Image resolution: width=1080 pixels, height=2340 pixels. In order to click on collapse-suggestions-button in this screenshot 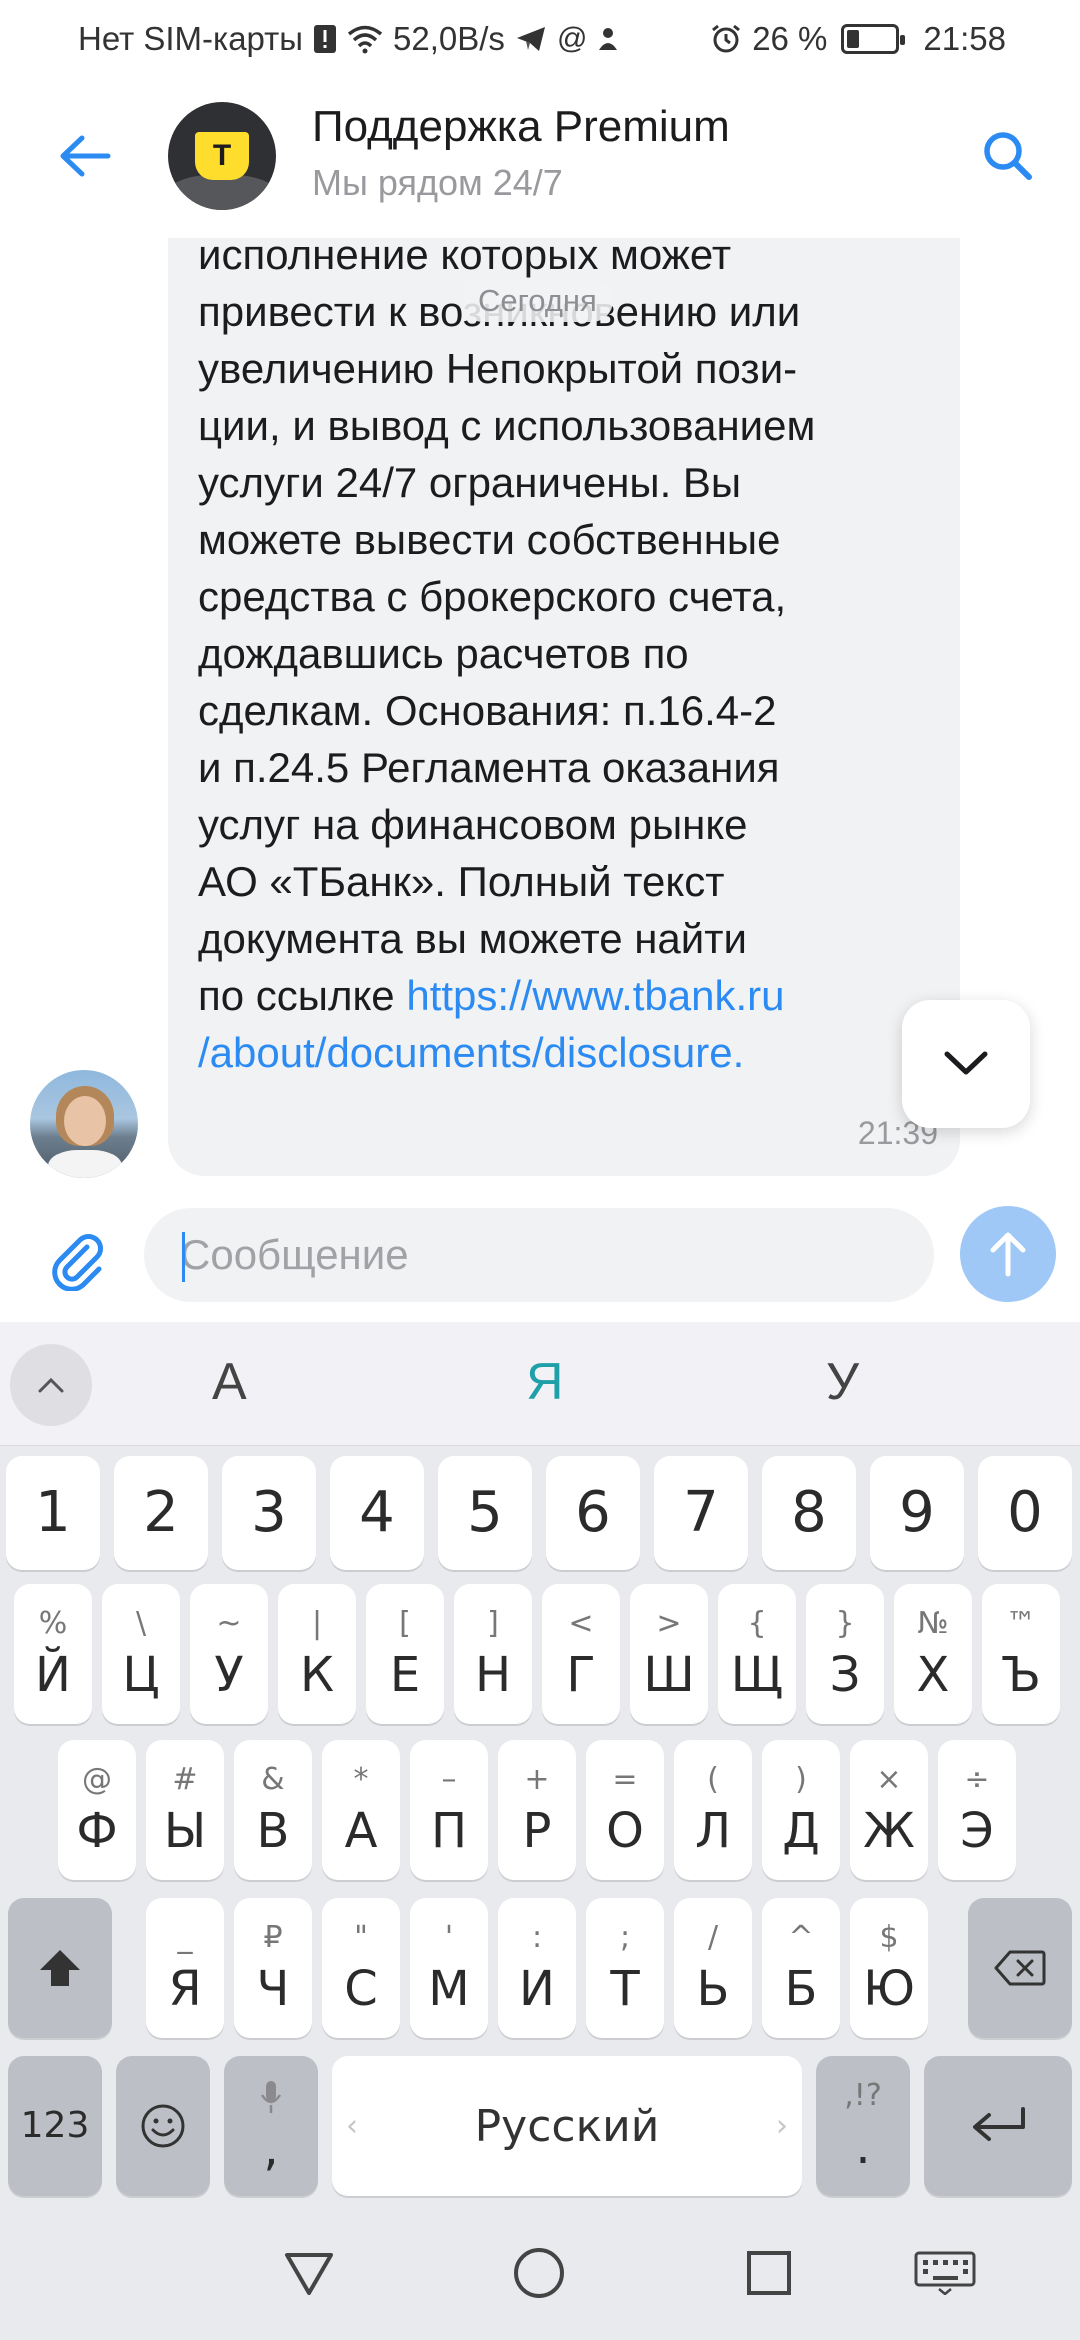, I will do `click(51, 1385)`.